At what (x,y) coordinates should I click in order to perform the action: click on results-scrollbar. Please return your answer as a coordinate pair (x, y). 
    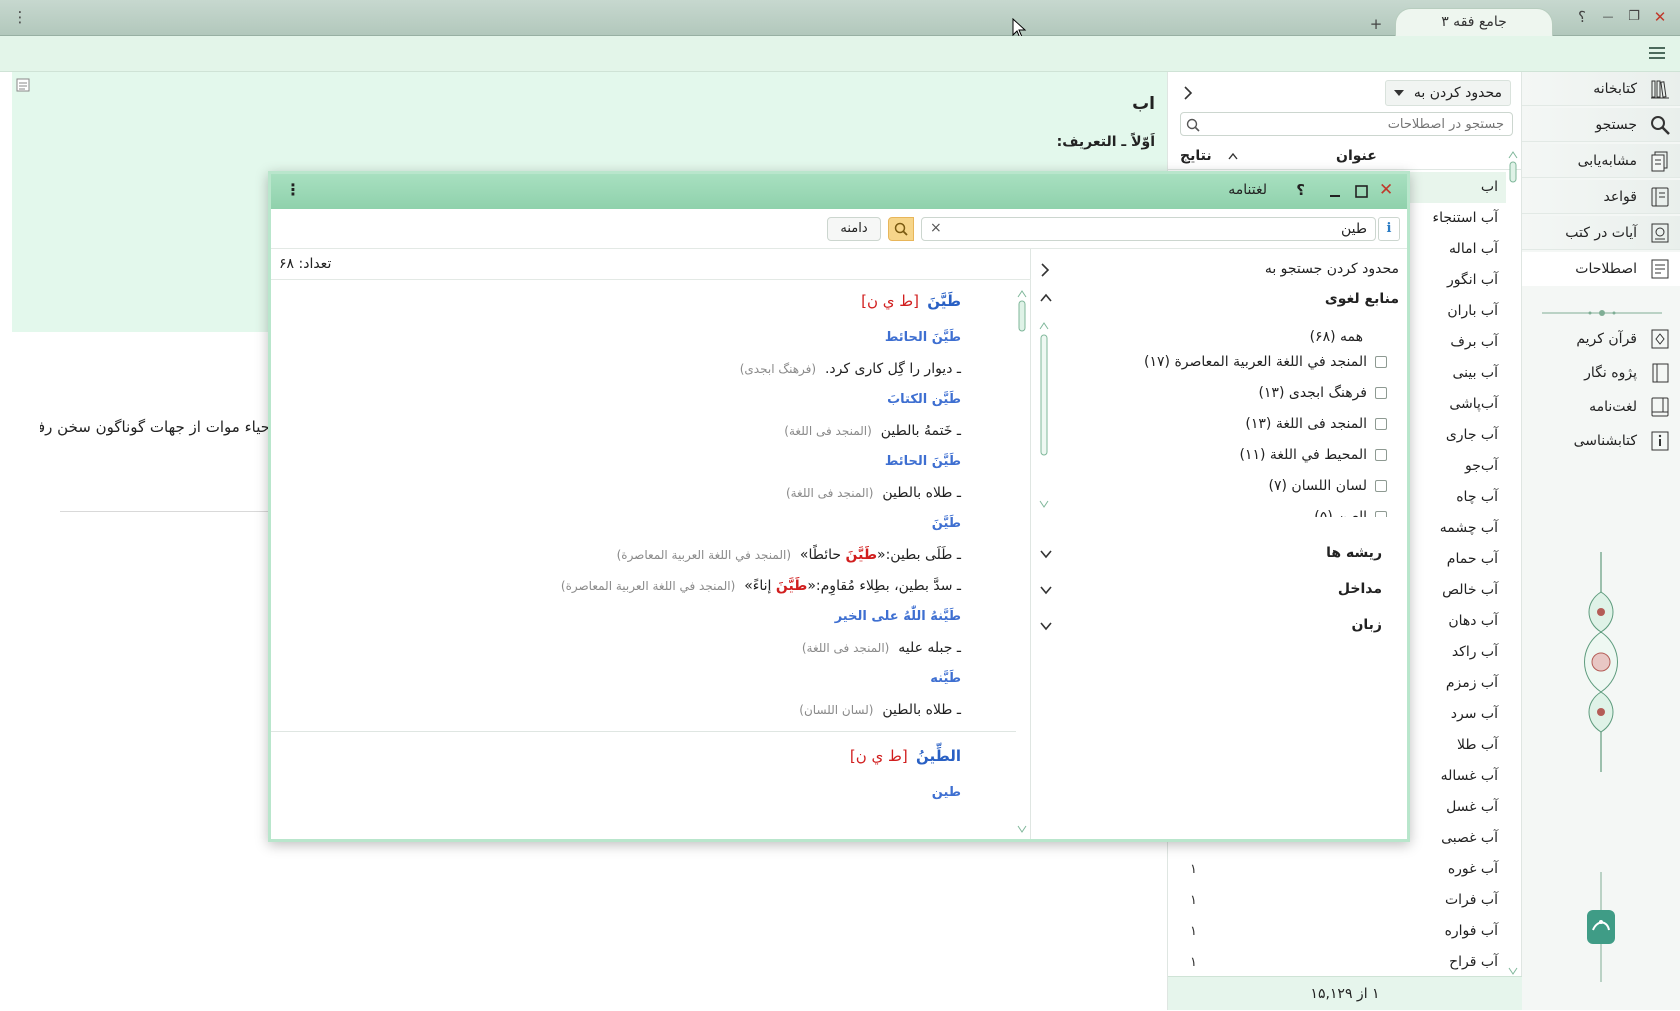
    Looking at the image, I should click on (1022, 561).